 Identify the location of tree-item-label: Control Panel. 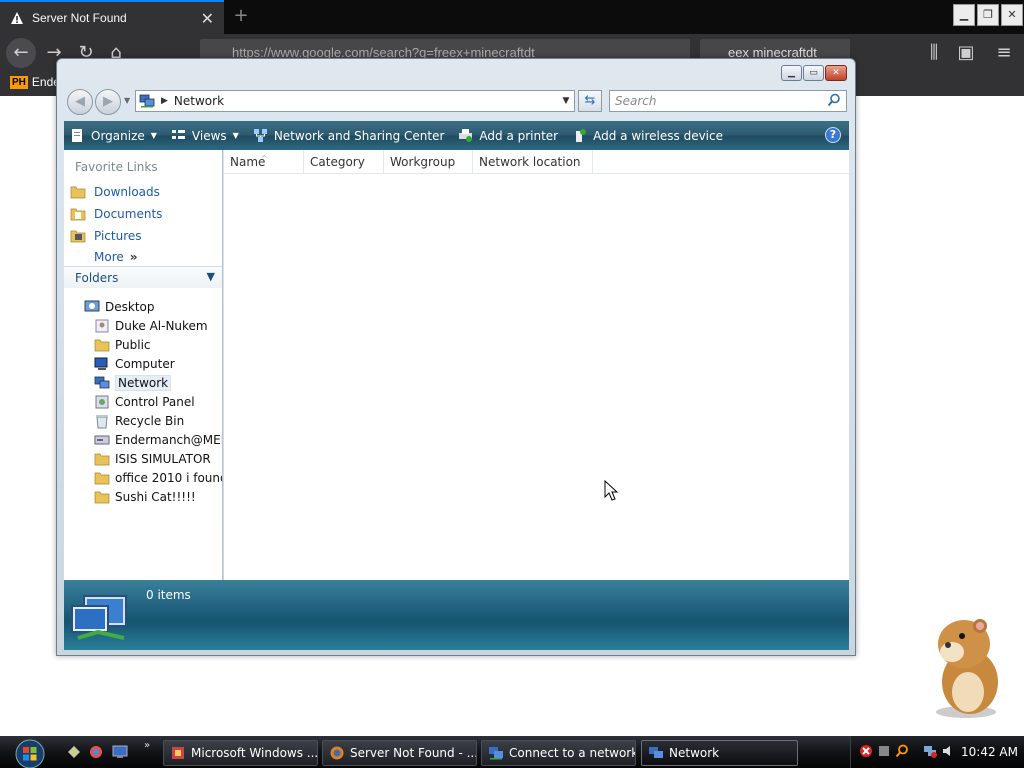
(155, 402).